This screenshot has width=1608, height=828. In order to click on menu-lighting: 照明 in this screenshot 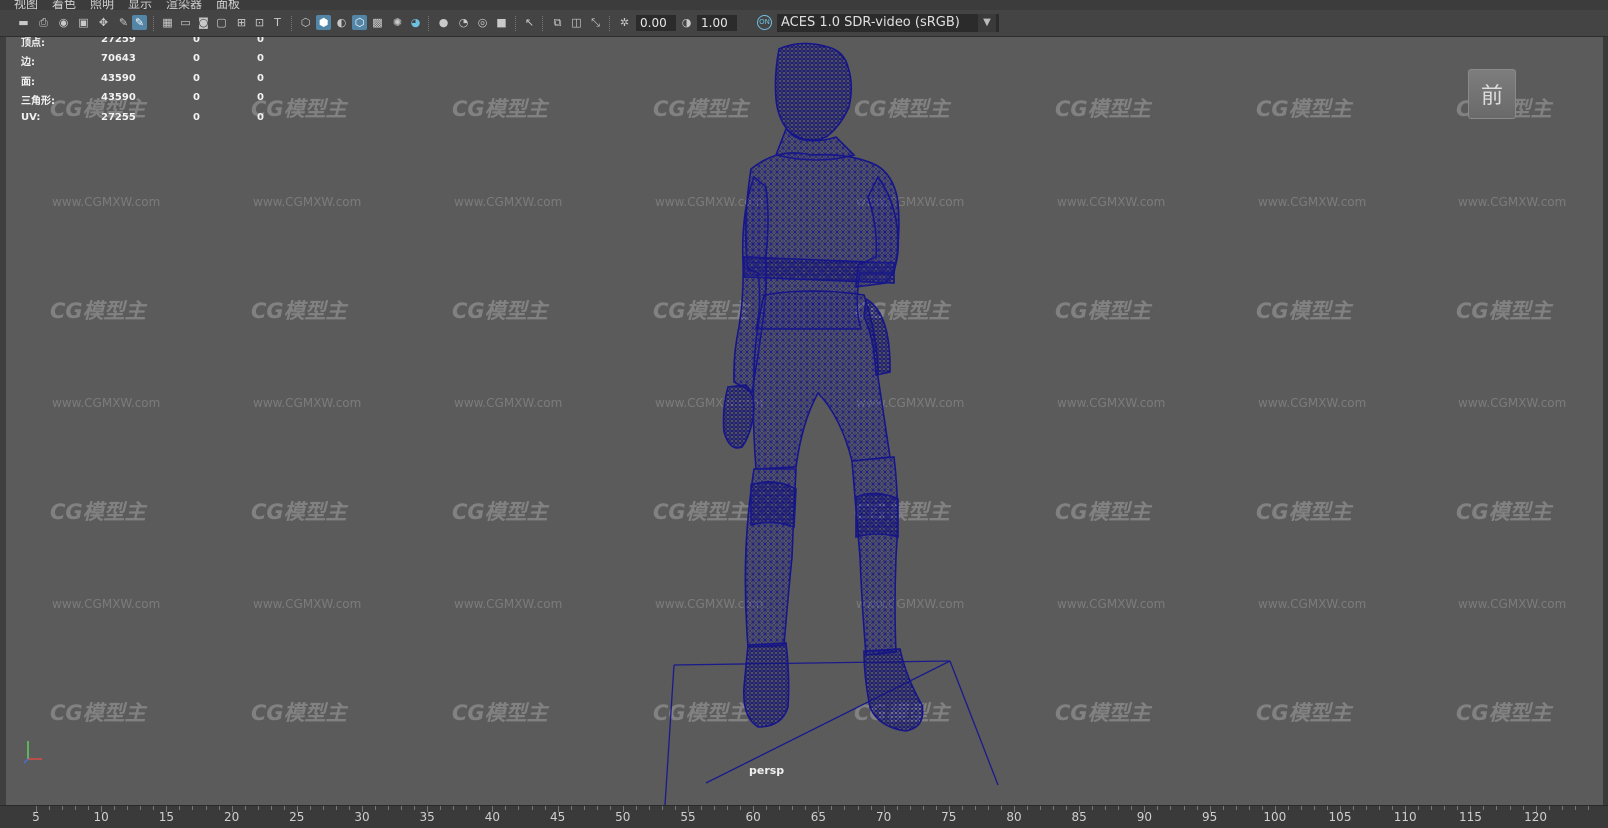, I will do `click(102, 5)`.